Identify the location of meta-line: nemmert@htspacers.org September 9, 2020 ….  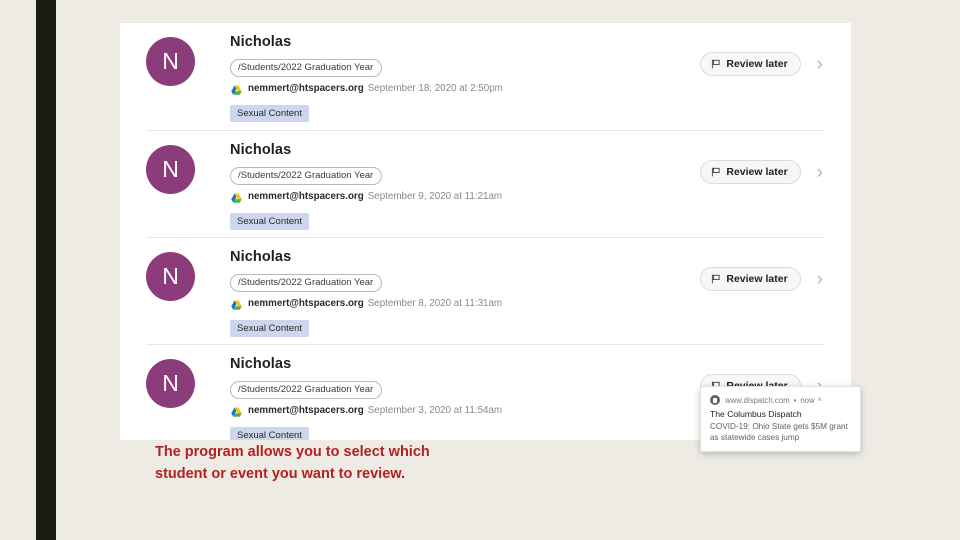
(465, 197).